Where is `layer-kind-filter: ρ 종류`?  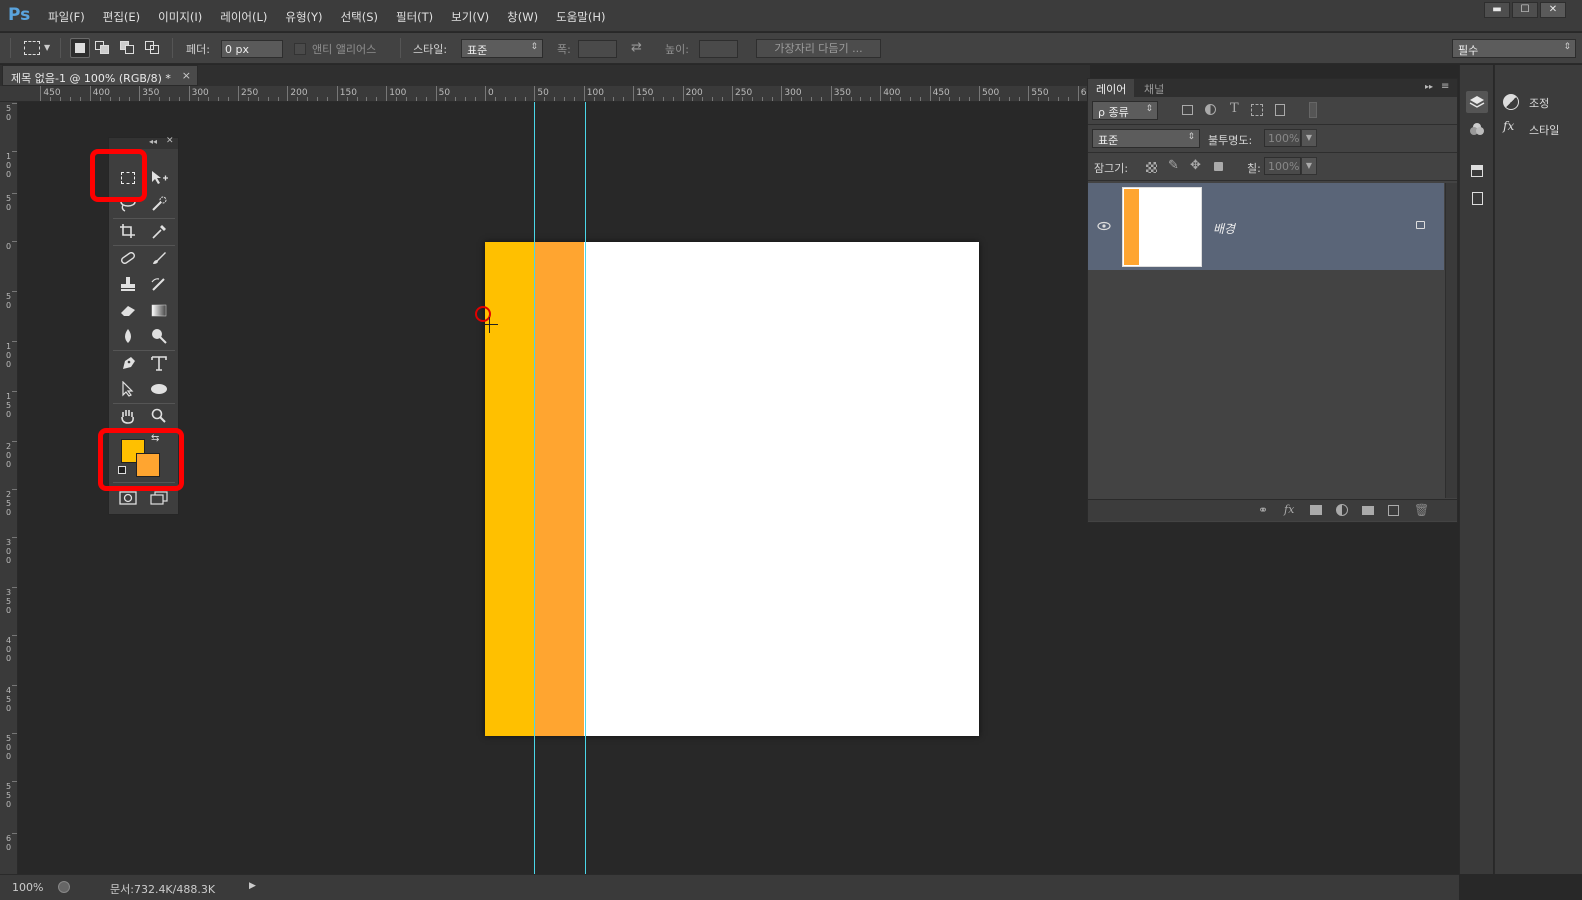
layer-kind-filter: ρ 종류 is located at coordinates (1125, 110).